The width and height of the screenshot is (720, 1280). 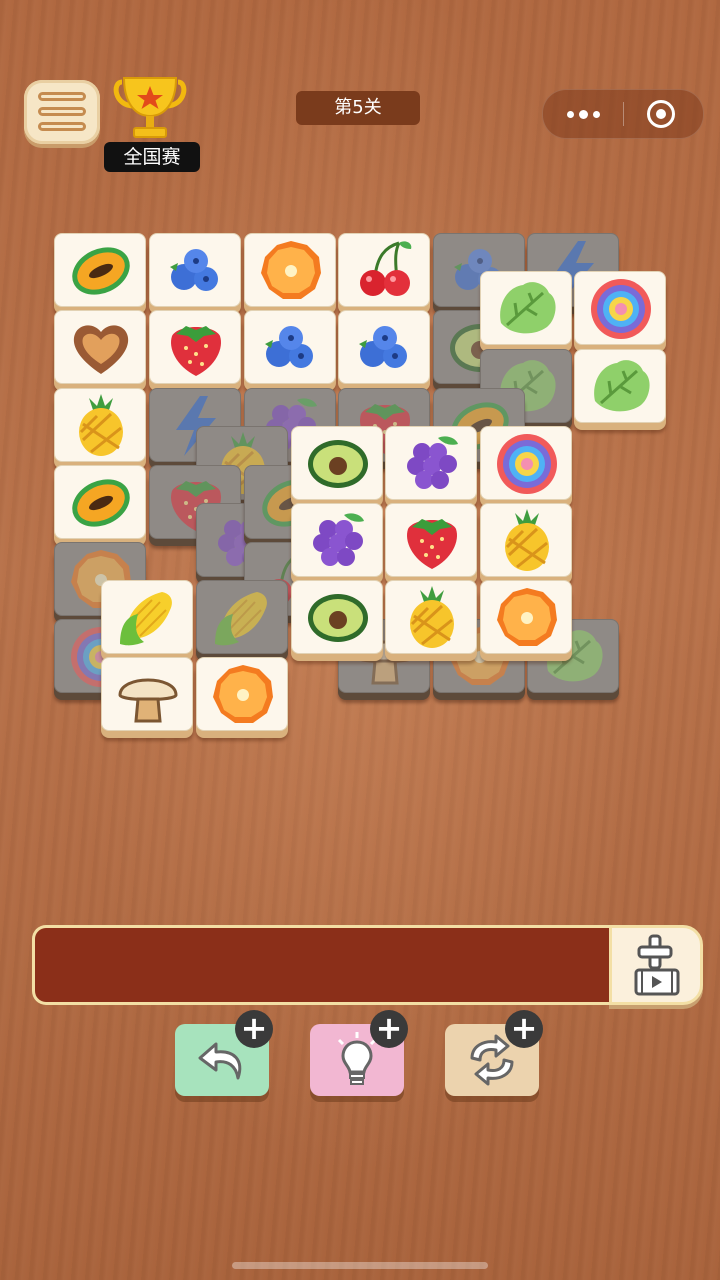 What do you see at coordinates (324, 965) in the screenshot?
I see `tile-tray` at bounding box center [324, 965].